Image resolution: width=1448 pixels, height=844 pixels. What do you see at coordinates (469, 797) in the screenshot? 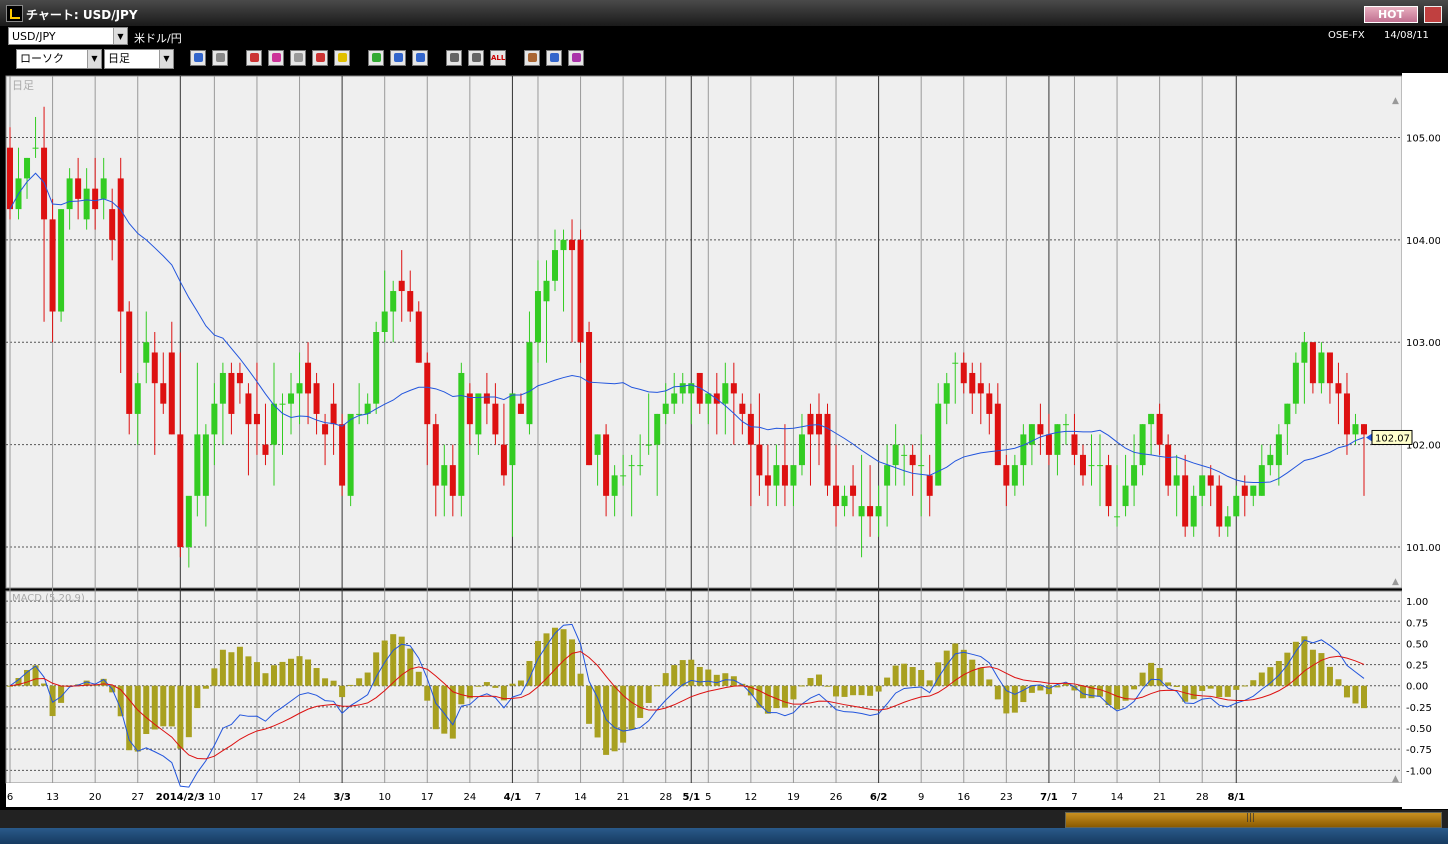
I see `x-tick-label: 24` at bounding box center [469, 797].